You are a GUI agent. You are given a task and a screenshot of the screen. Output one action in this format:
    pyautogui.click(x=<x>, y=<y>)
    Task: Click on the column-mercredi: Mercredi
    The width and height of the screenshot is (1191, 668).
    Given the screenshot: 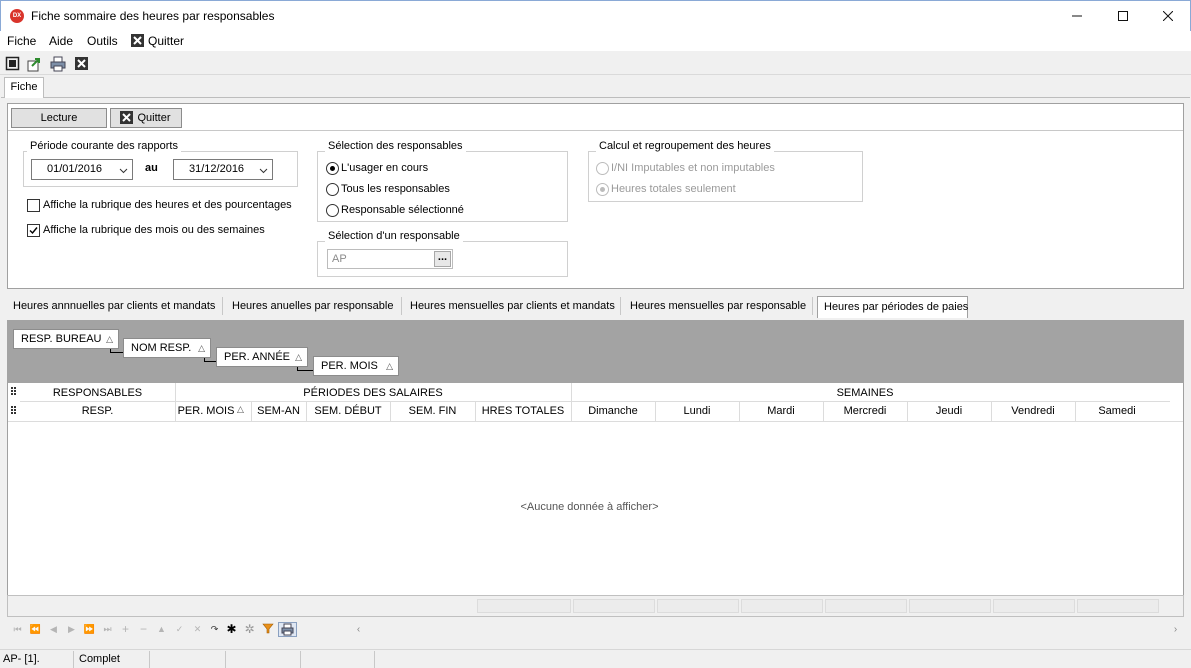 What is the action you would take?
    pyautogui.click(x=865, y=411)
    